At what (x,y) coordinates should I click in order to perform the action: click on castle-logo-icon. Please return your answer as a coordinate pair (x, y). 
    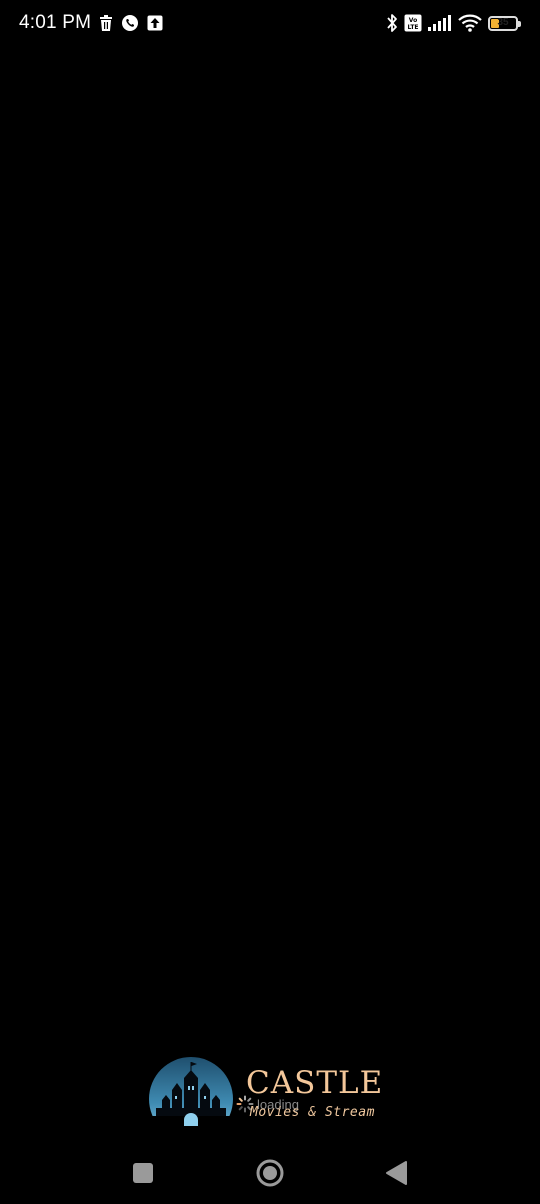
    Looking at the image, I should click on (191, 1091).